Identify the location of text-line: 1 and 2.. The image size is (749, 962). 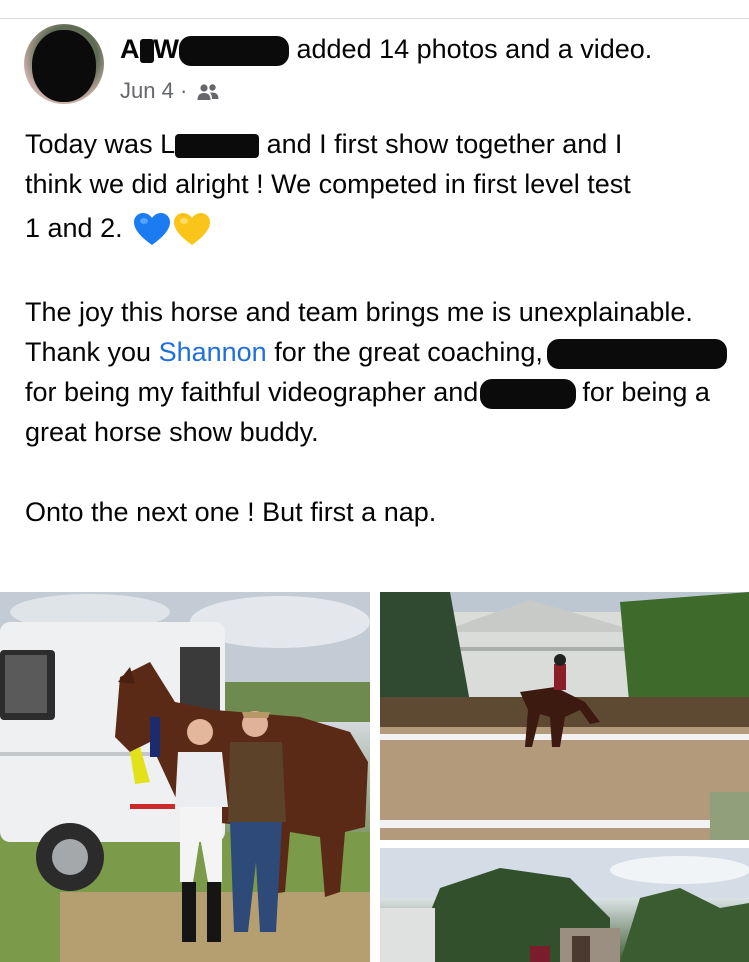
(380, 228).